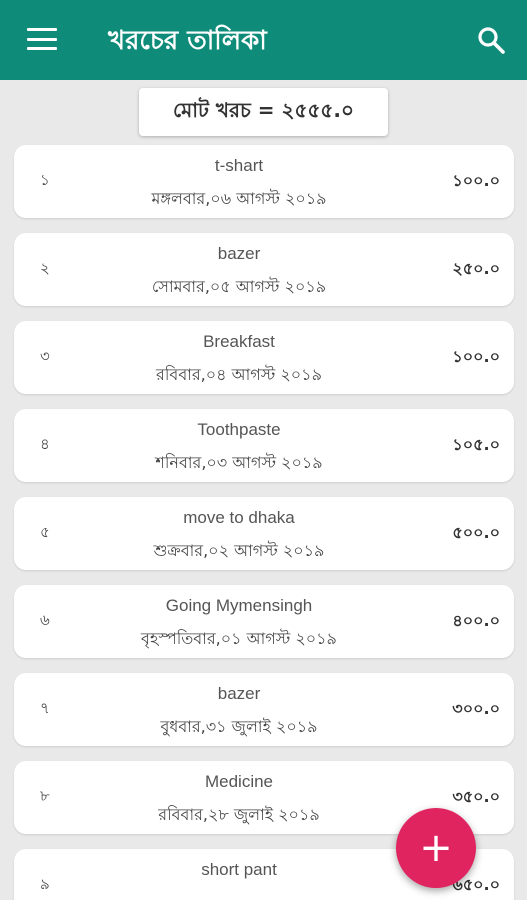  I want to click on list-item: ১ t-shart মঙ্গলবার,০৬ আগস্ট ২০১৯ ১০০.০, so click(264, 181).